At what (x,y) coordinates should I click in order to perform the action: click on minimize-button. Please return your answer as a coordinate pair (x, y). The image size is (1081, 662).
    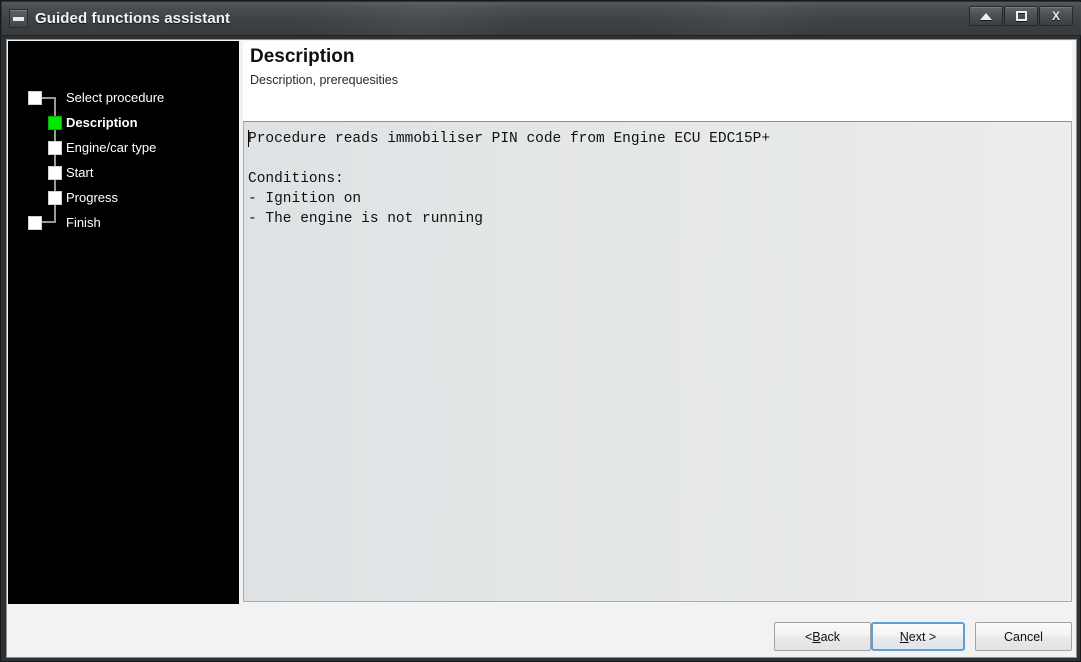
    Looking at the image, I should click on (986, 16).